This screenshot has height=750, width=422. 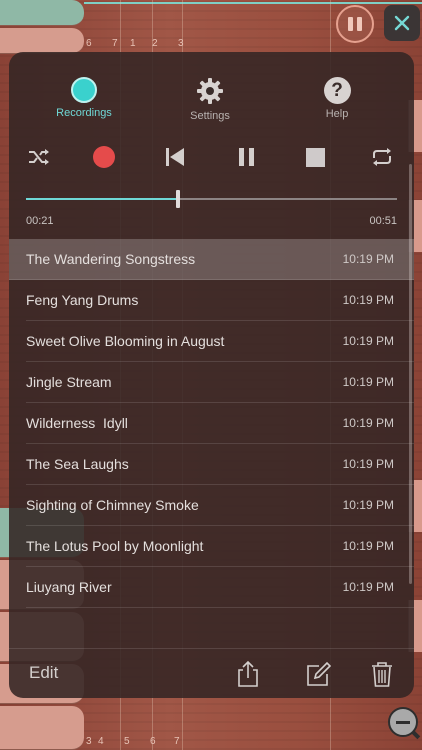 I want to click on compose-icon, so click(x=319, y=673).